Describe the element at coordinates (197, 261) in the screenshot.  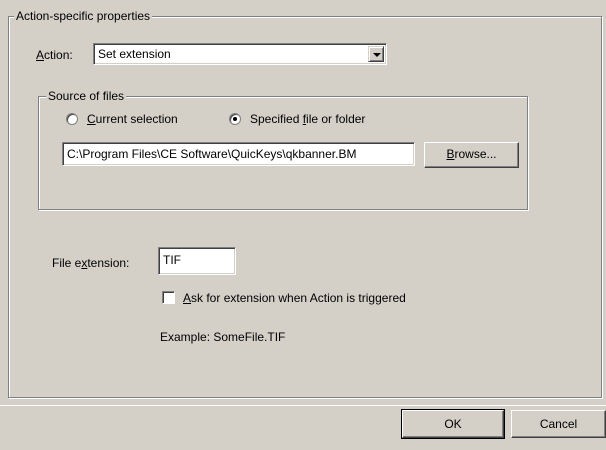
I see `file-extension-input: TIF` at that location.